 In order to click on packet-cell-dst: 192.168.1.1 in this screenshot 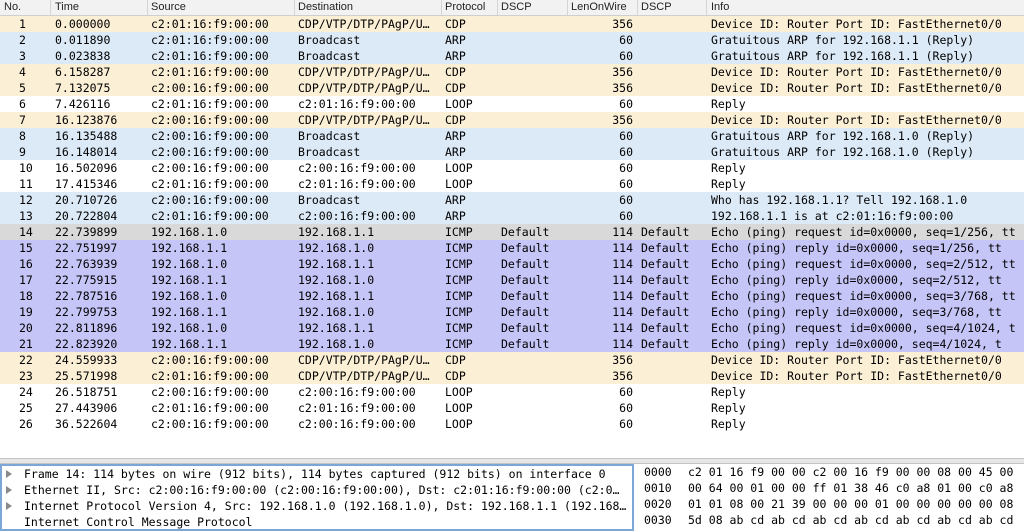, I will do `click(336, 328)`.